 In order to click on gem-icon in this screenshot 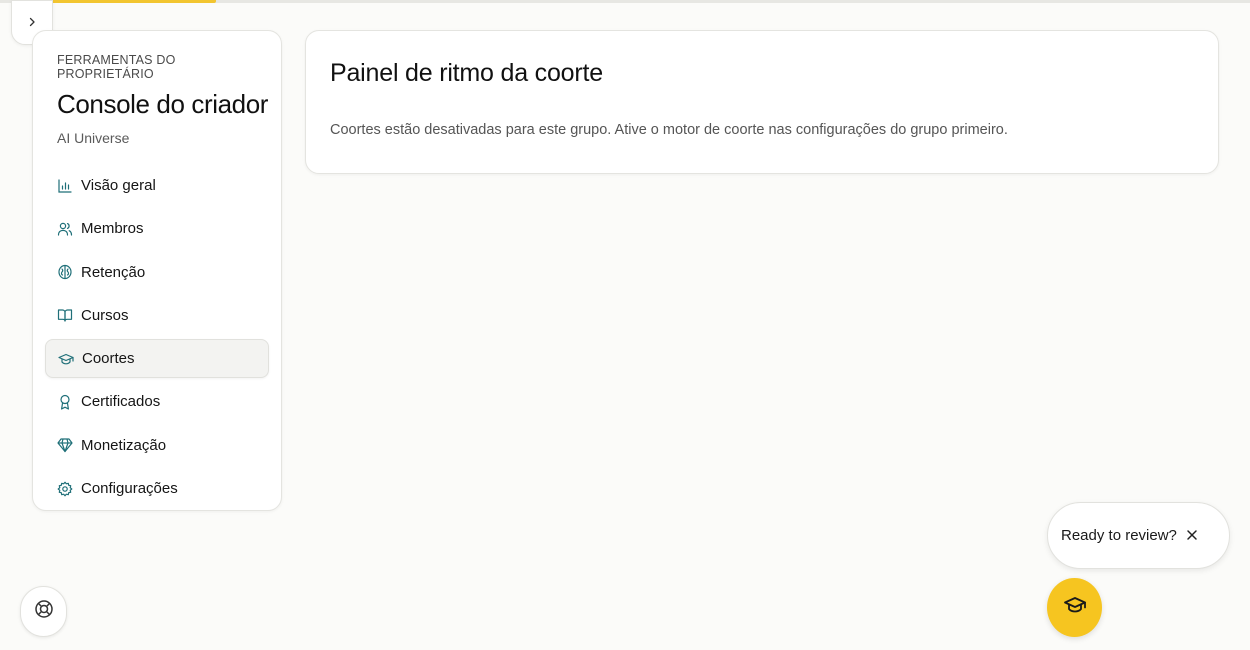, I will do `click(65, 445)`.